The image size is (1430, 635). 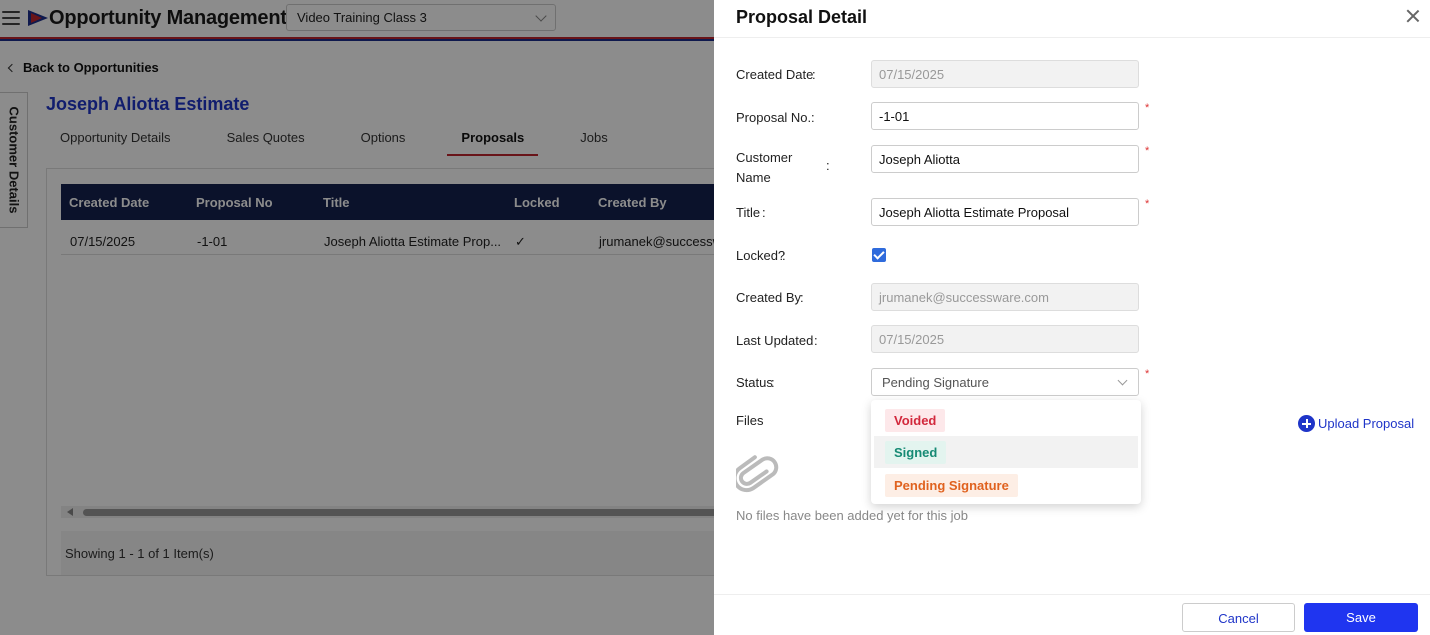 I want to click on chevron-down-icon, so click(x=1122, y=380).